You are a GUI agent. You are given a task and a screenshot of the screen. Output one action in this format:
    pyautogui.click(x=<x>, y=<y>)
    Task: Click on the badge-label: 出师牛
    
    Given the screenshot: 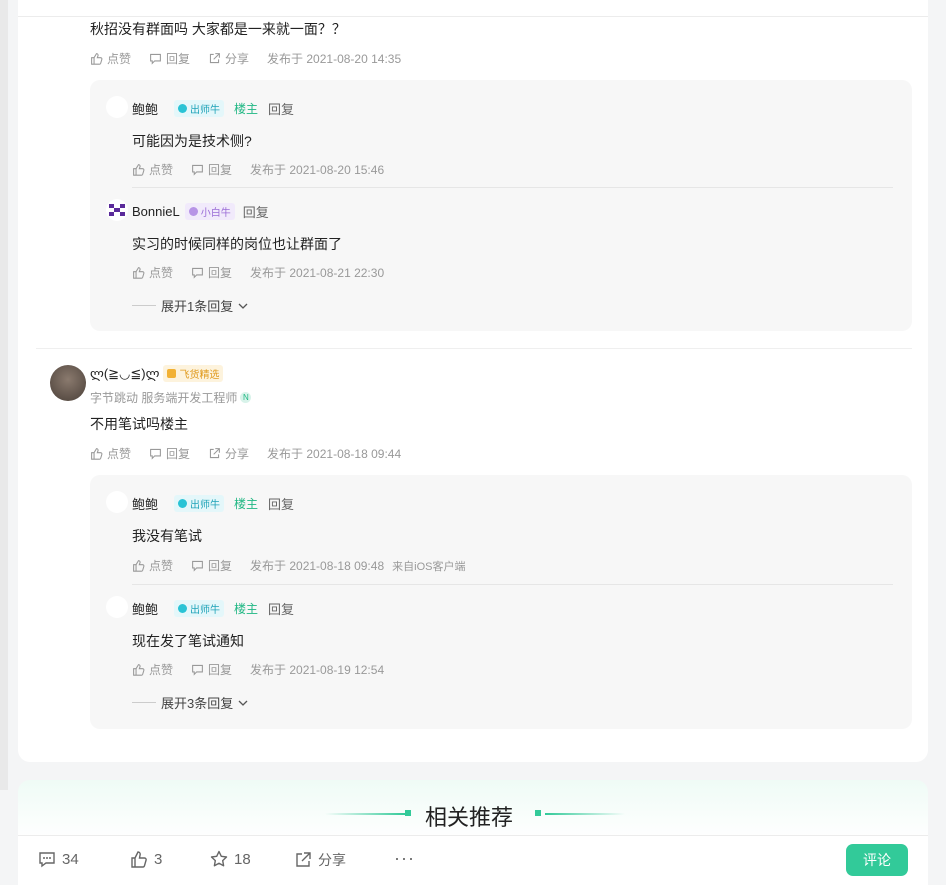 What is the action you would take?
    pyautogui.click(x=205, y=110)
    